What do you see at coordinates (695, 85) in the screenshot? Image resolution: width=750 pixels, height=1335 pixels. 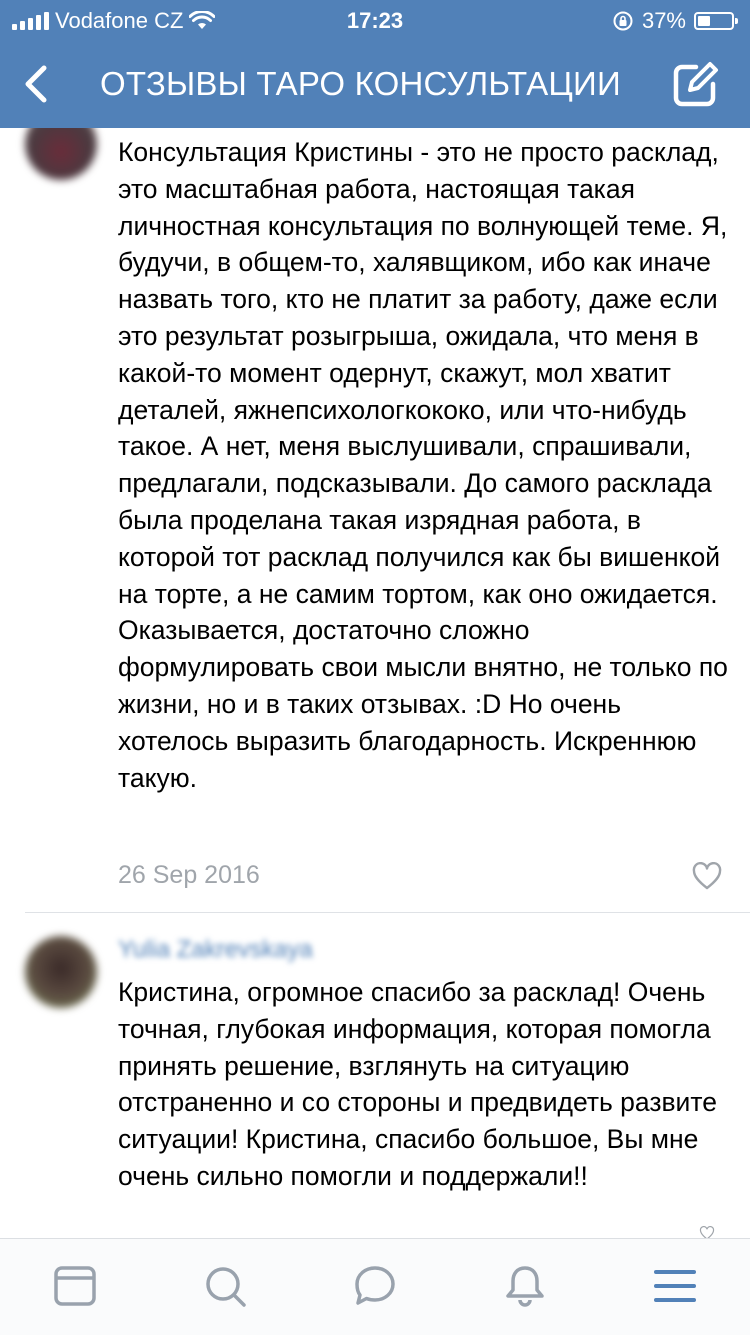 I see `compose-icon` at bounding box center [695, 85].